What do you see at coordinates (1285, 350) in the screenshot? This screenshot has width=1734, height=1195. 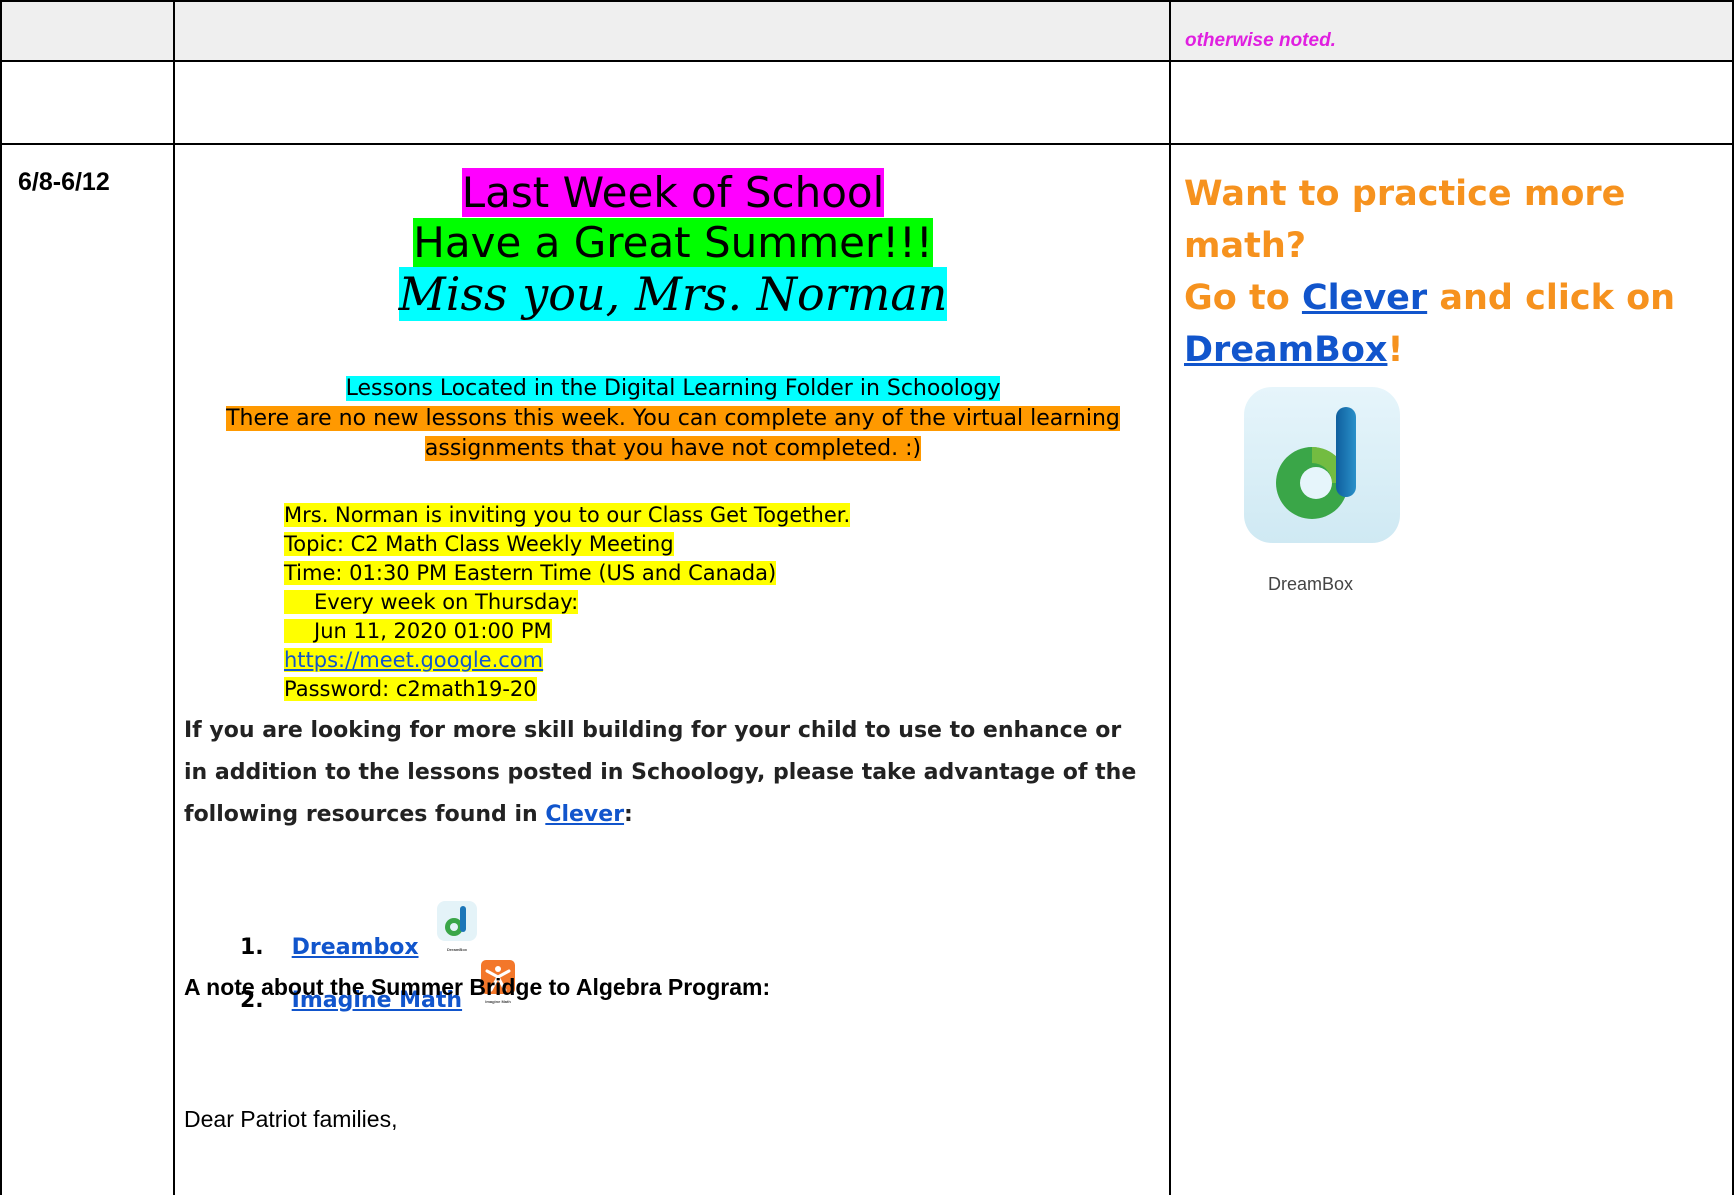 I see `sidebar-dreambox-link: DreamBox` at bounding box center [1285, 350].